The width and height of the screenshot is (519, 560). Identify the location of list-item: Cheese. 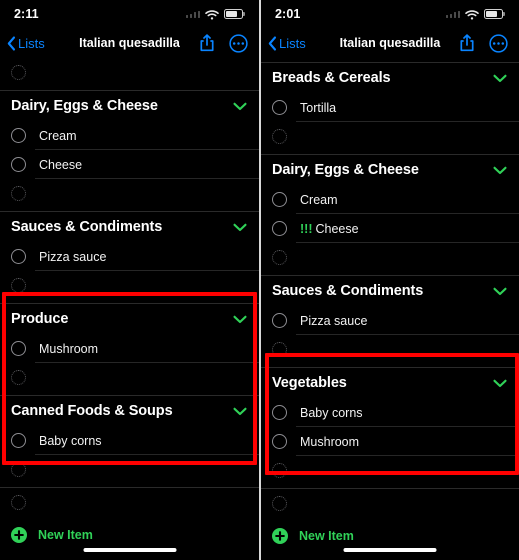
(129, 164).